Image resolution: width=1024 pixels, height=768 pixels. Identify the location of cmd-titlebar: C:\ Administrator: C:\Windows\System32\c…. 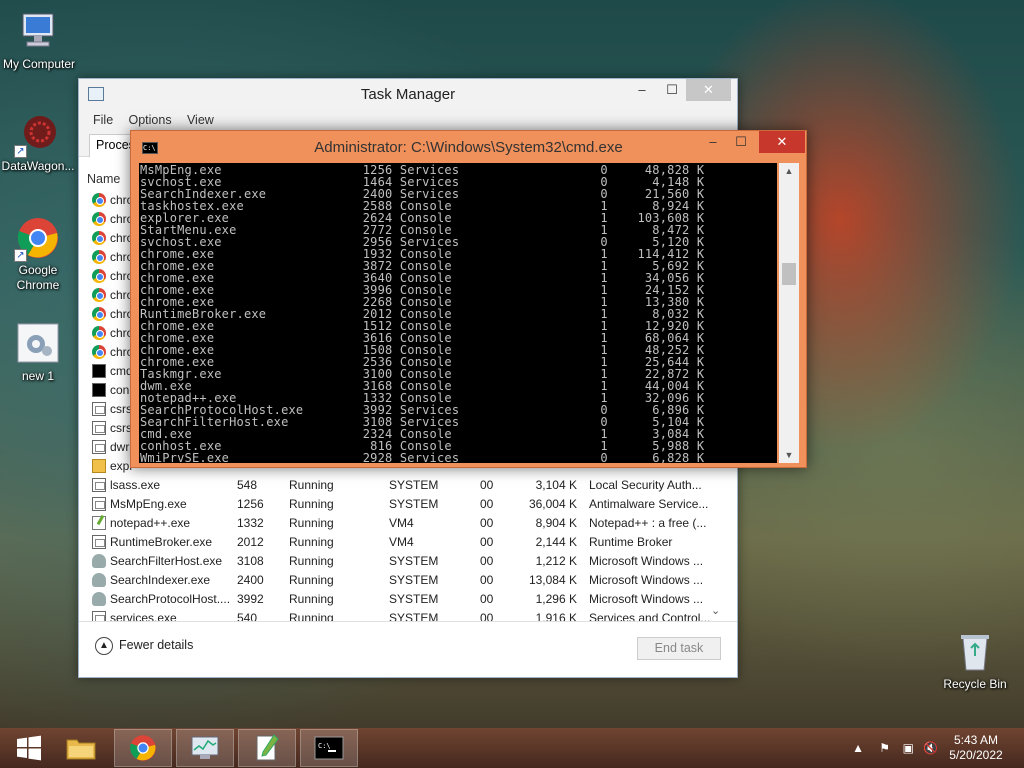
(468, 147).